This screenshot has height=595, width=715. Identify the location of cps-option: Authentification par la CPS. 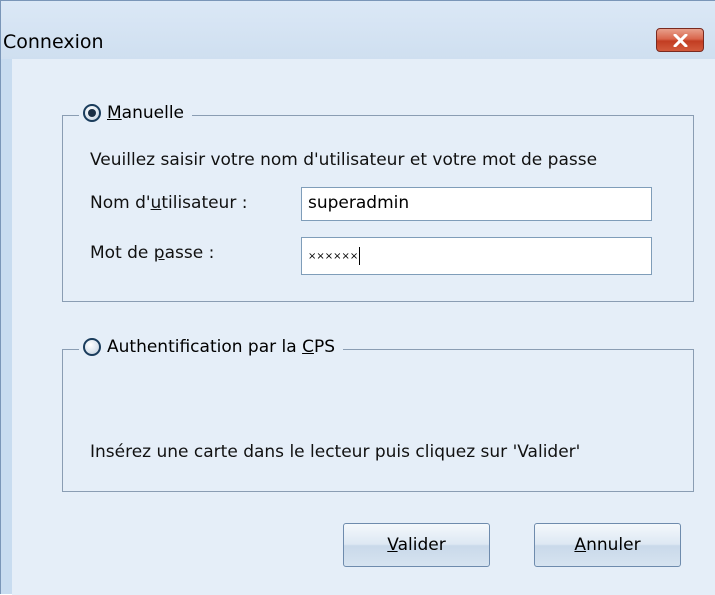
(211, 347).